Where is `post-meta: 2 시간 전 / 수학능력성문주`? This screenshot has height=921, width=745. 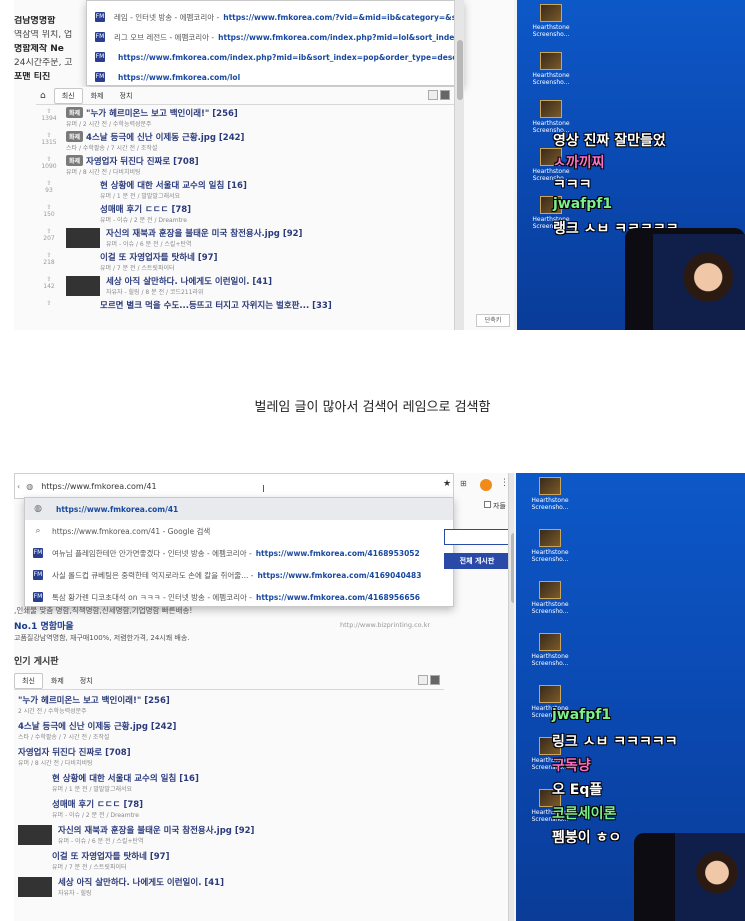 post-meta: 2 시간 전 / 수학능력성문주 is located at coordinates (52, 711).